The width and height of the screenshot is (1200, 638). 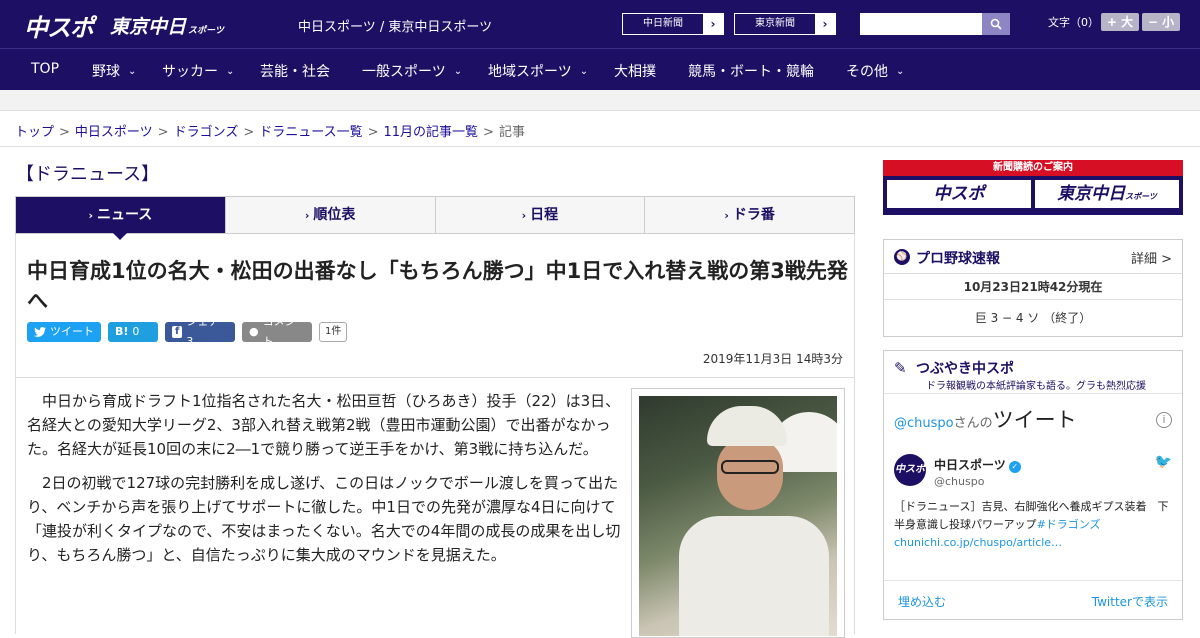 I want to click on facebook-share-button: f シェア 3, so click(x=200, y=331).